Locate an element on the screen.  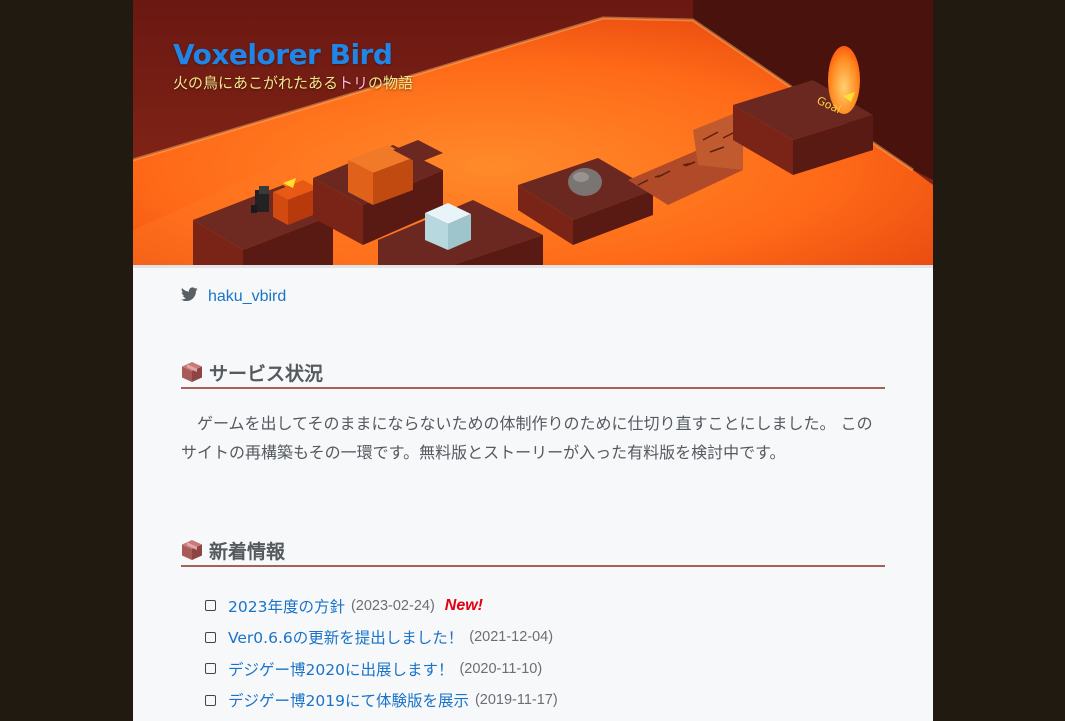
service-status-heading: サービス状況 is located at coordinates (533, 373).